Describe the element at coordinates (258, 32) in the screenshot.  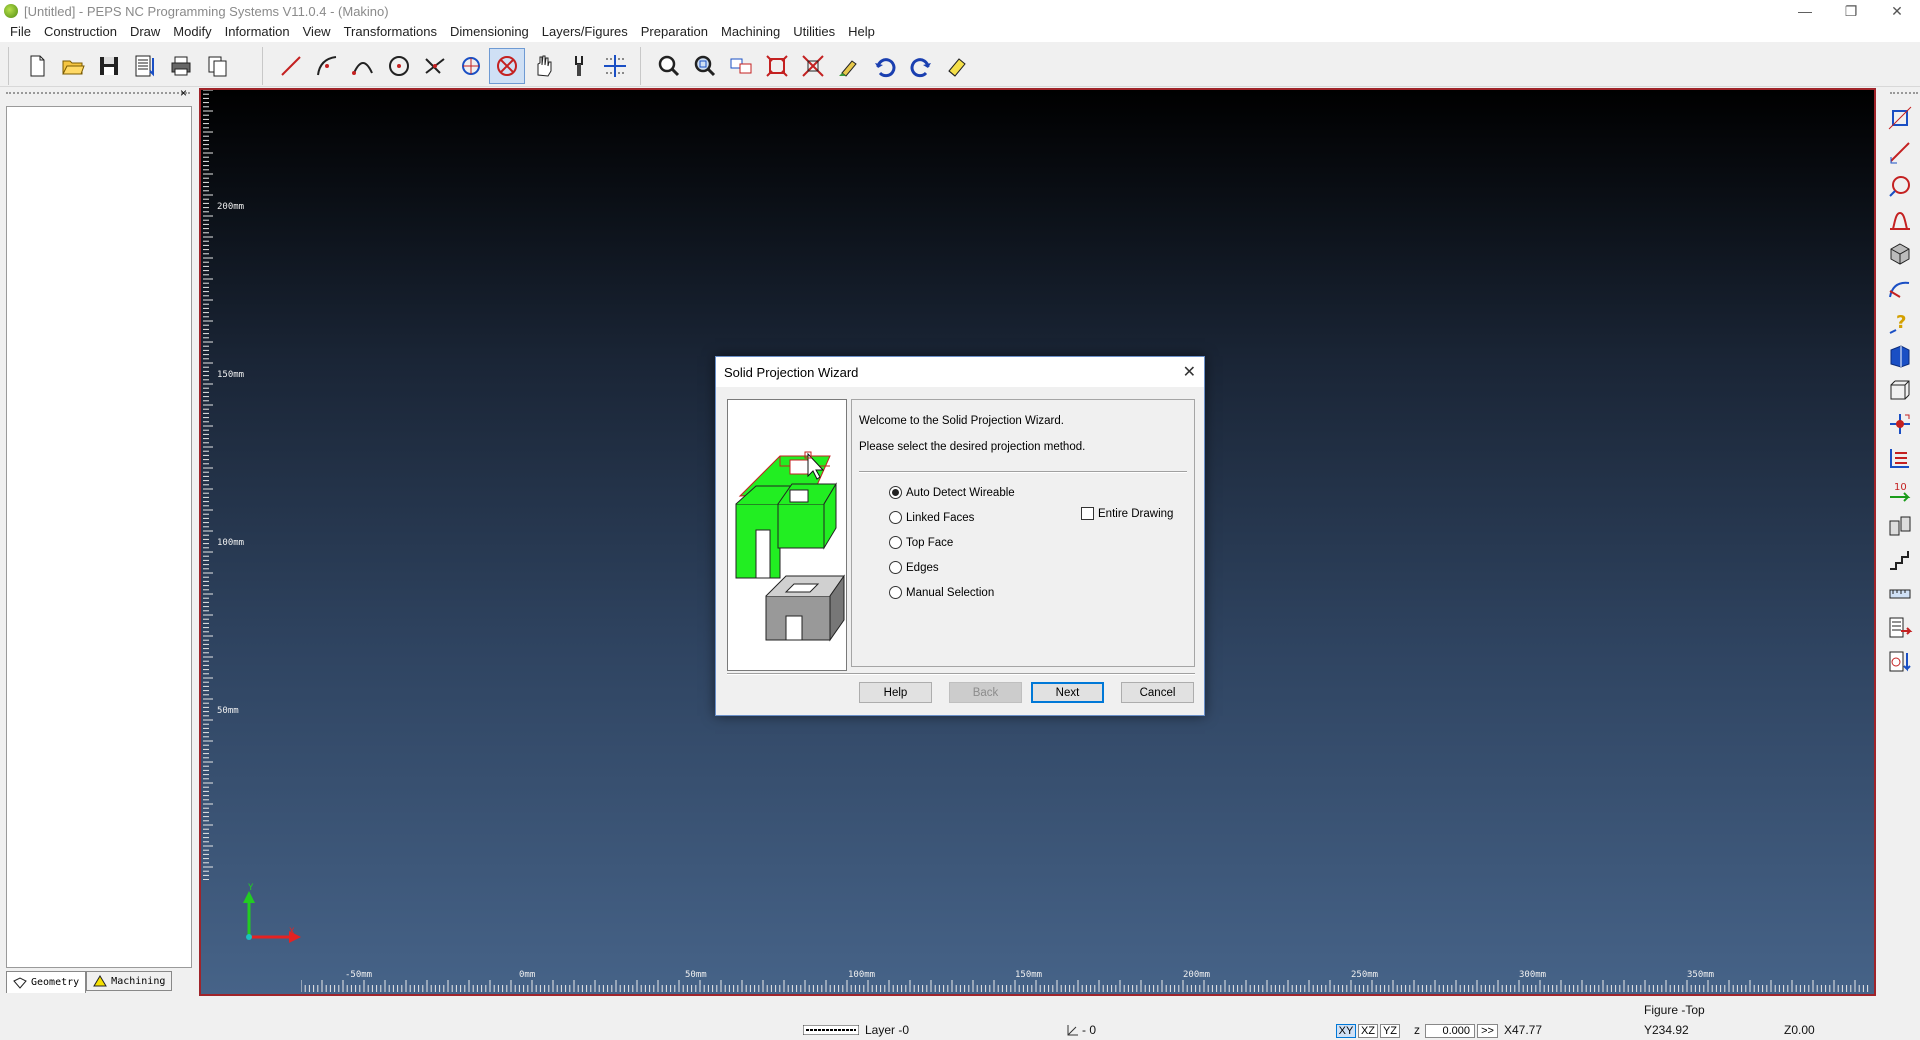
I see `menu-information: Information` at that location.